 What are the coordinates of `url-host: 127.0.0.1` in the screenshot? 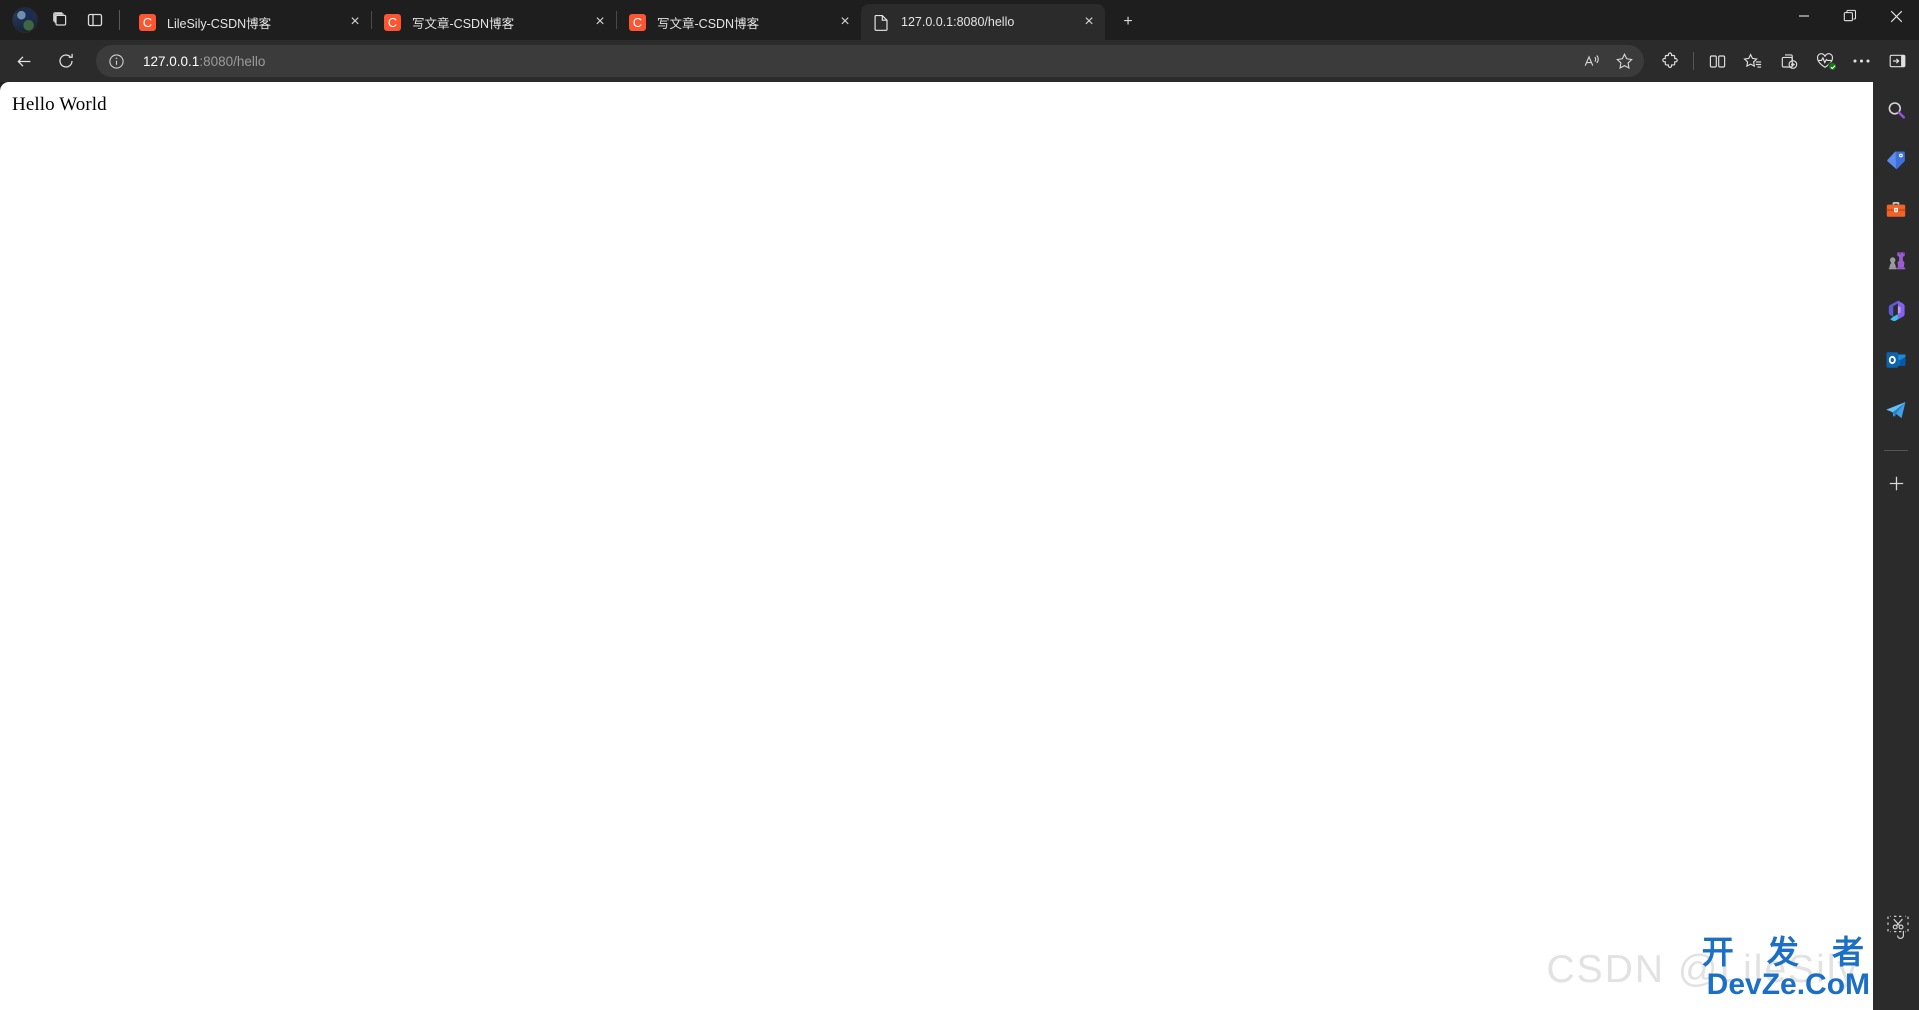 It's located at (171, 61).